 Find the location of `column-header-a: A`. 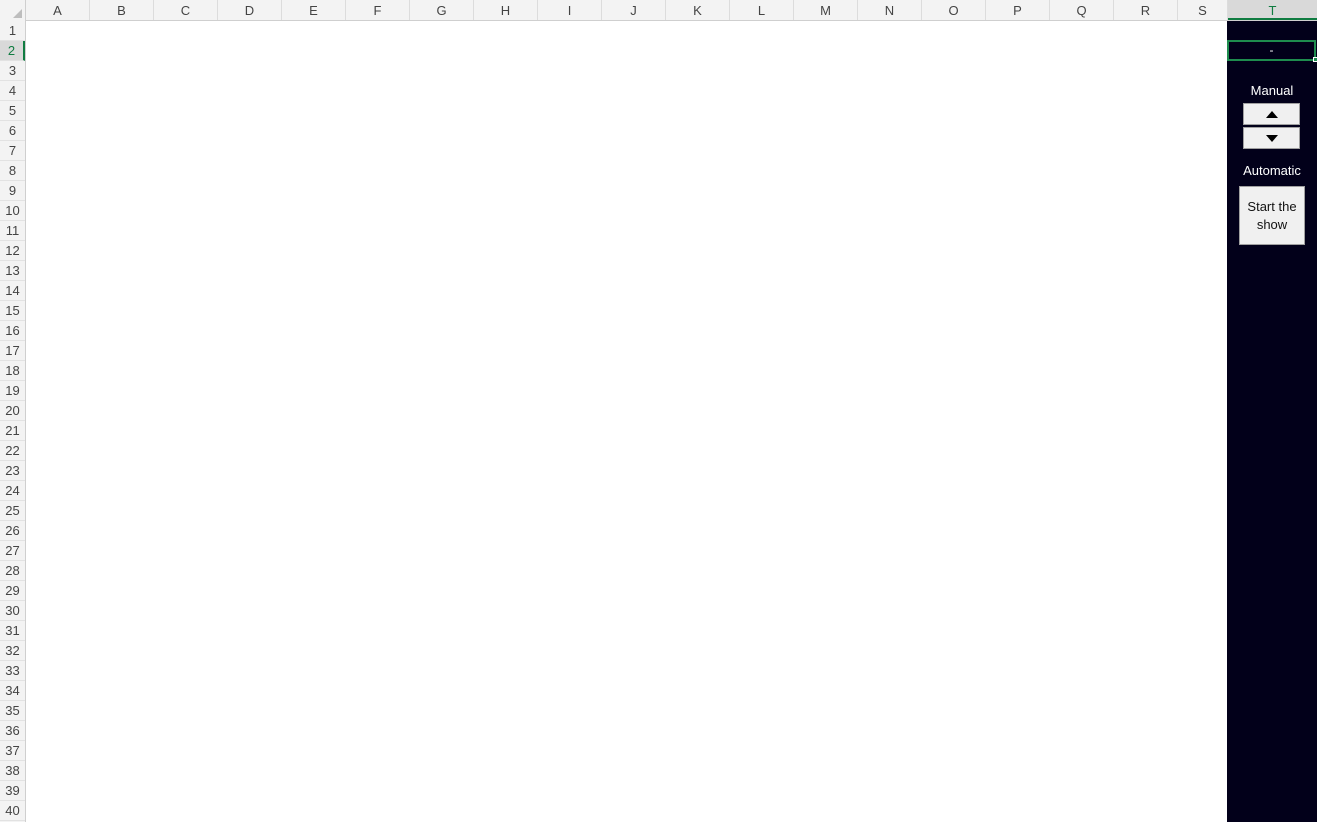

column-header-a: A is located at coordinates (58, 10).